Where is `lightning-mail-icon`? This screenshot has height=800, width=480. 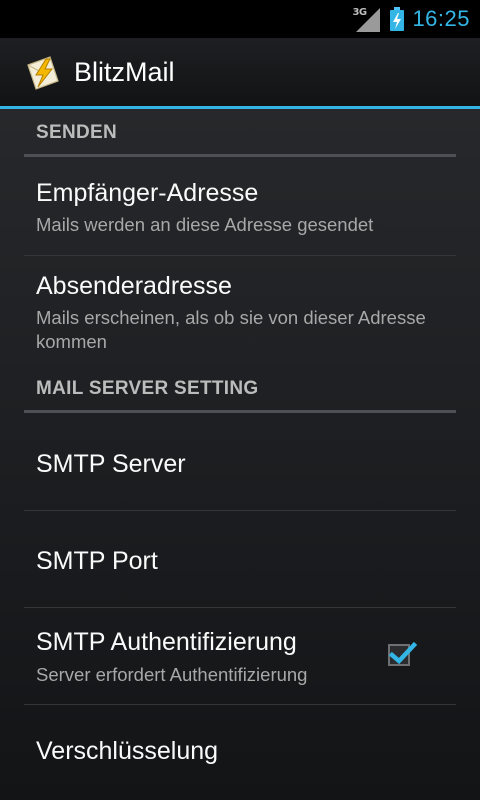
lightning-mail-icon is located at coordinates (43, 72).